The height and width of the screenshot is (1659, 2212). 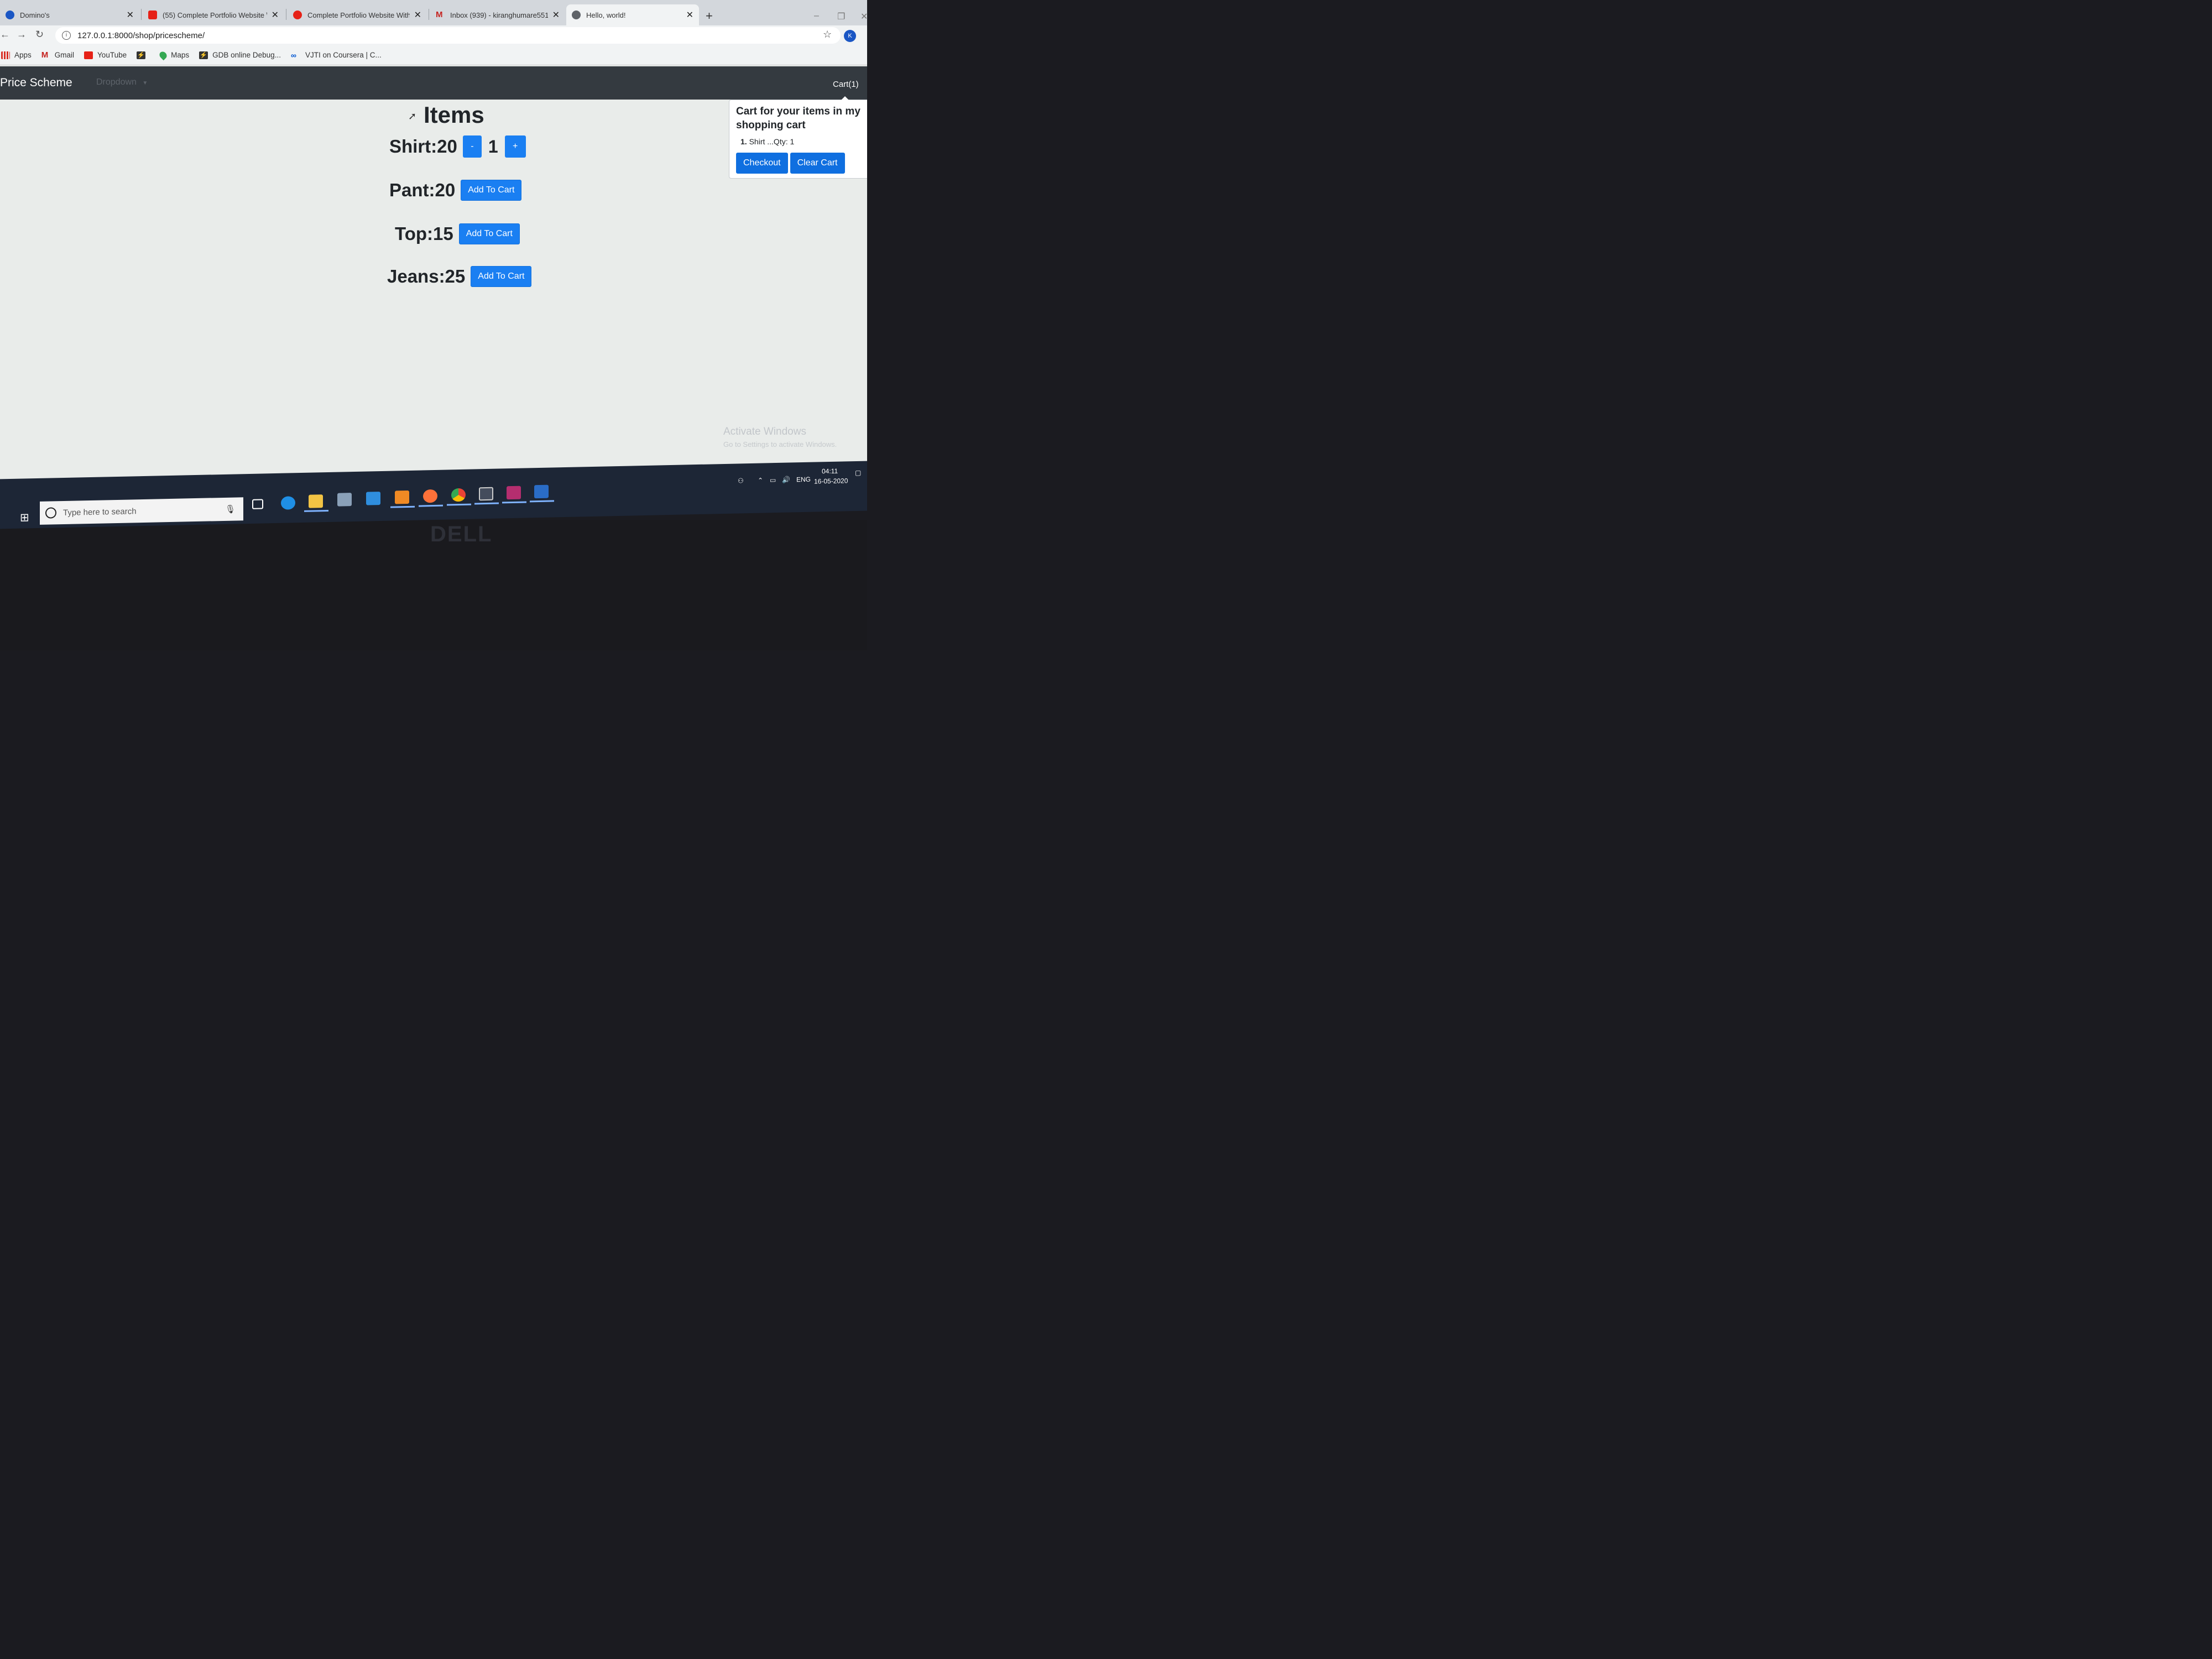 What do you see at coordinates (454, 115) in the screenshot?
I see `page-title: Items` at bounding box center [454, 115].